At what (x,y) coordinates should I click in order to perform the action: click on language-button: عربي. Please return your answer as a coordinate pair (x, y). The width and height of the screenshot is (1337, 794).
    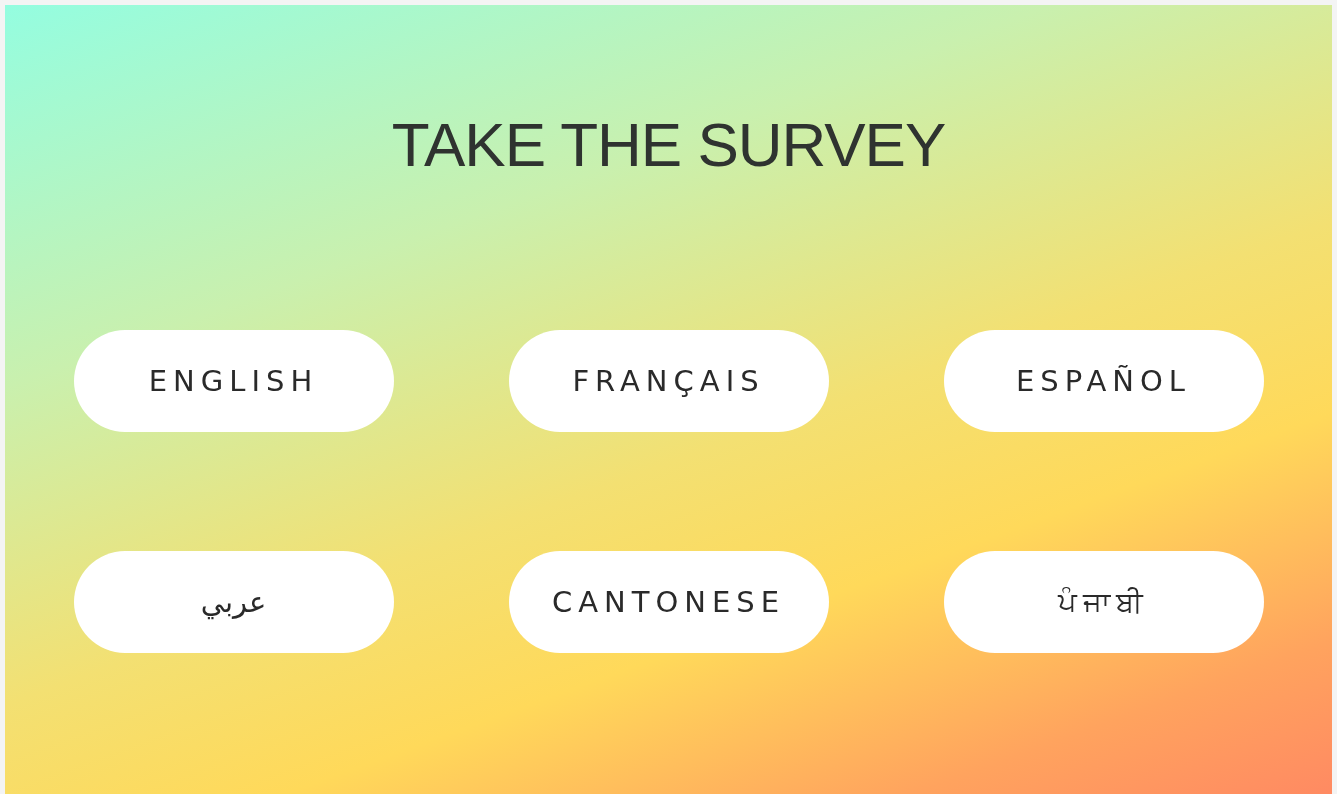
    Looking at the image, I should click on (233, 602).